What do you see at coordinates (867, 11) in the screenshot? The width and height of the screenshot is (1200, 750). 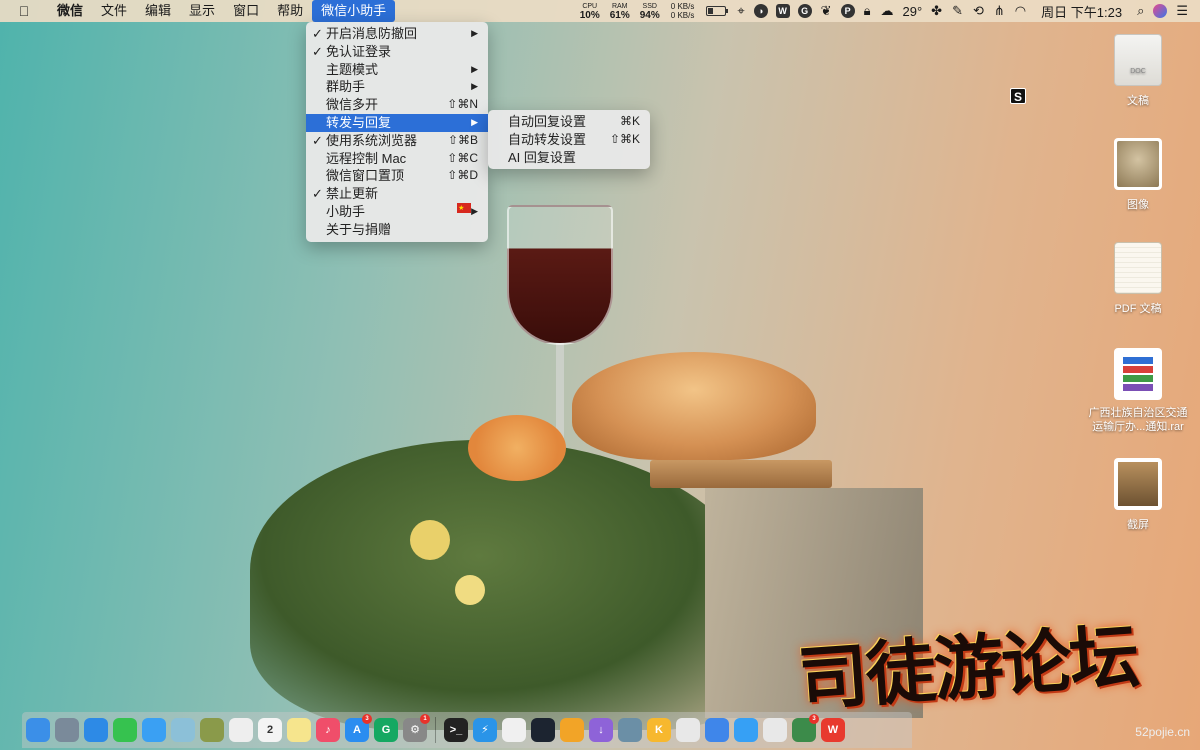 I see `lock-icon: 🔒︎` at bounding box center [867, 11].